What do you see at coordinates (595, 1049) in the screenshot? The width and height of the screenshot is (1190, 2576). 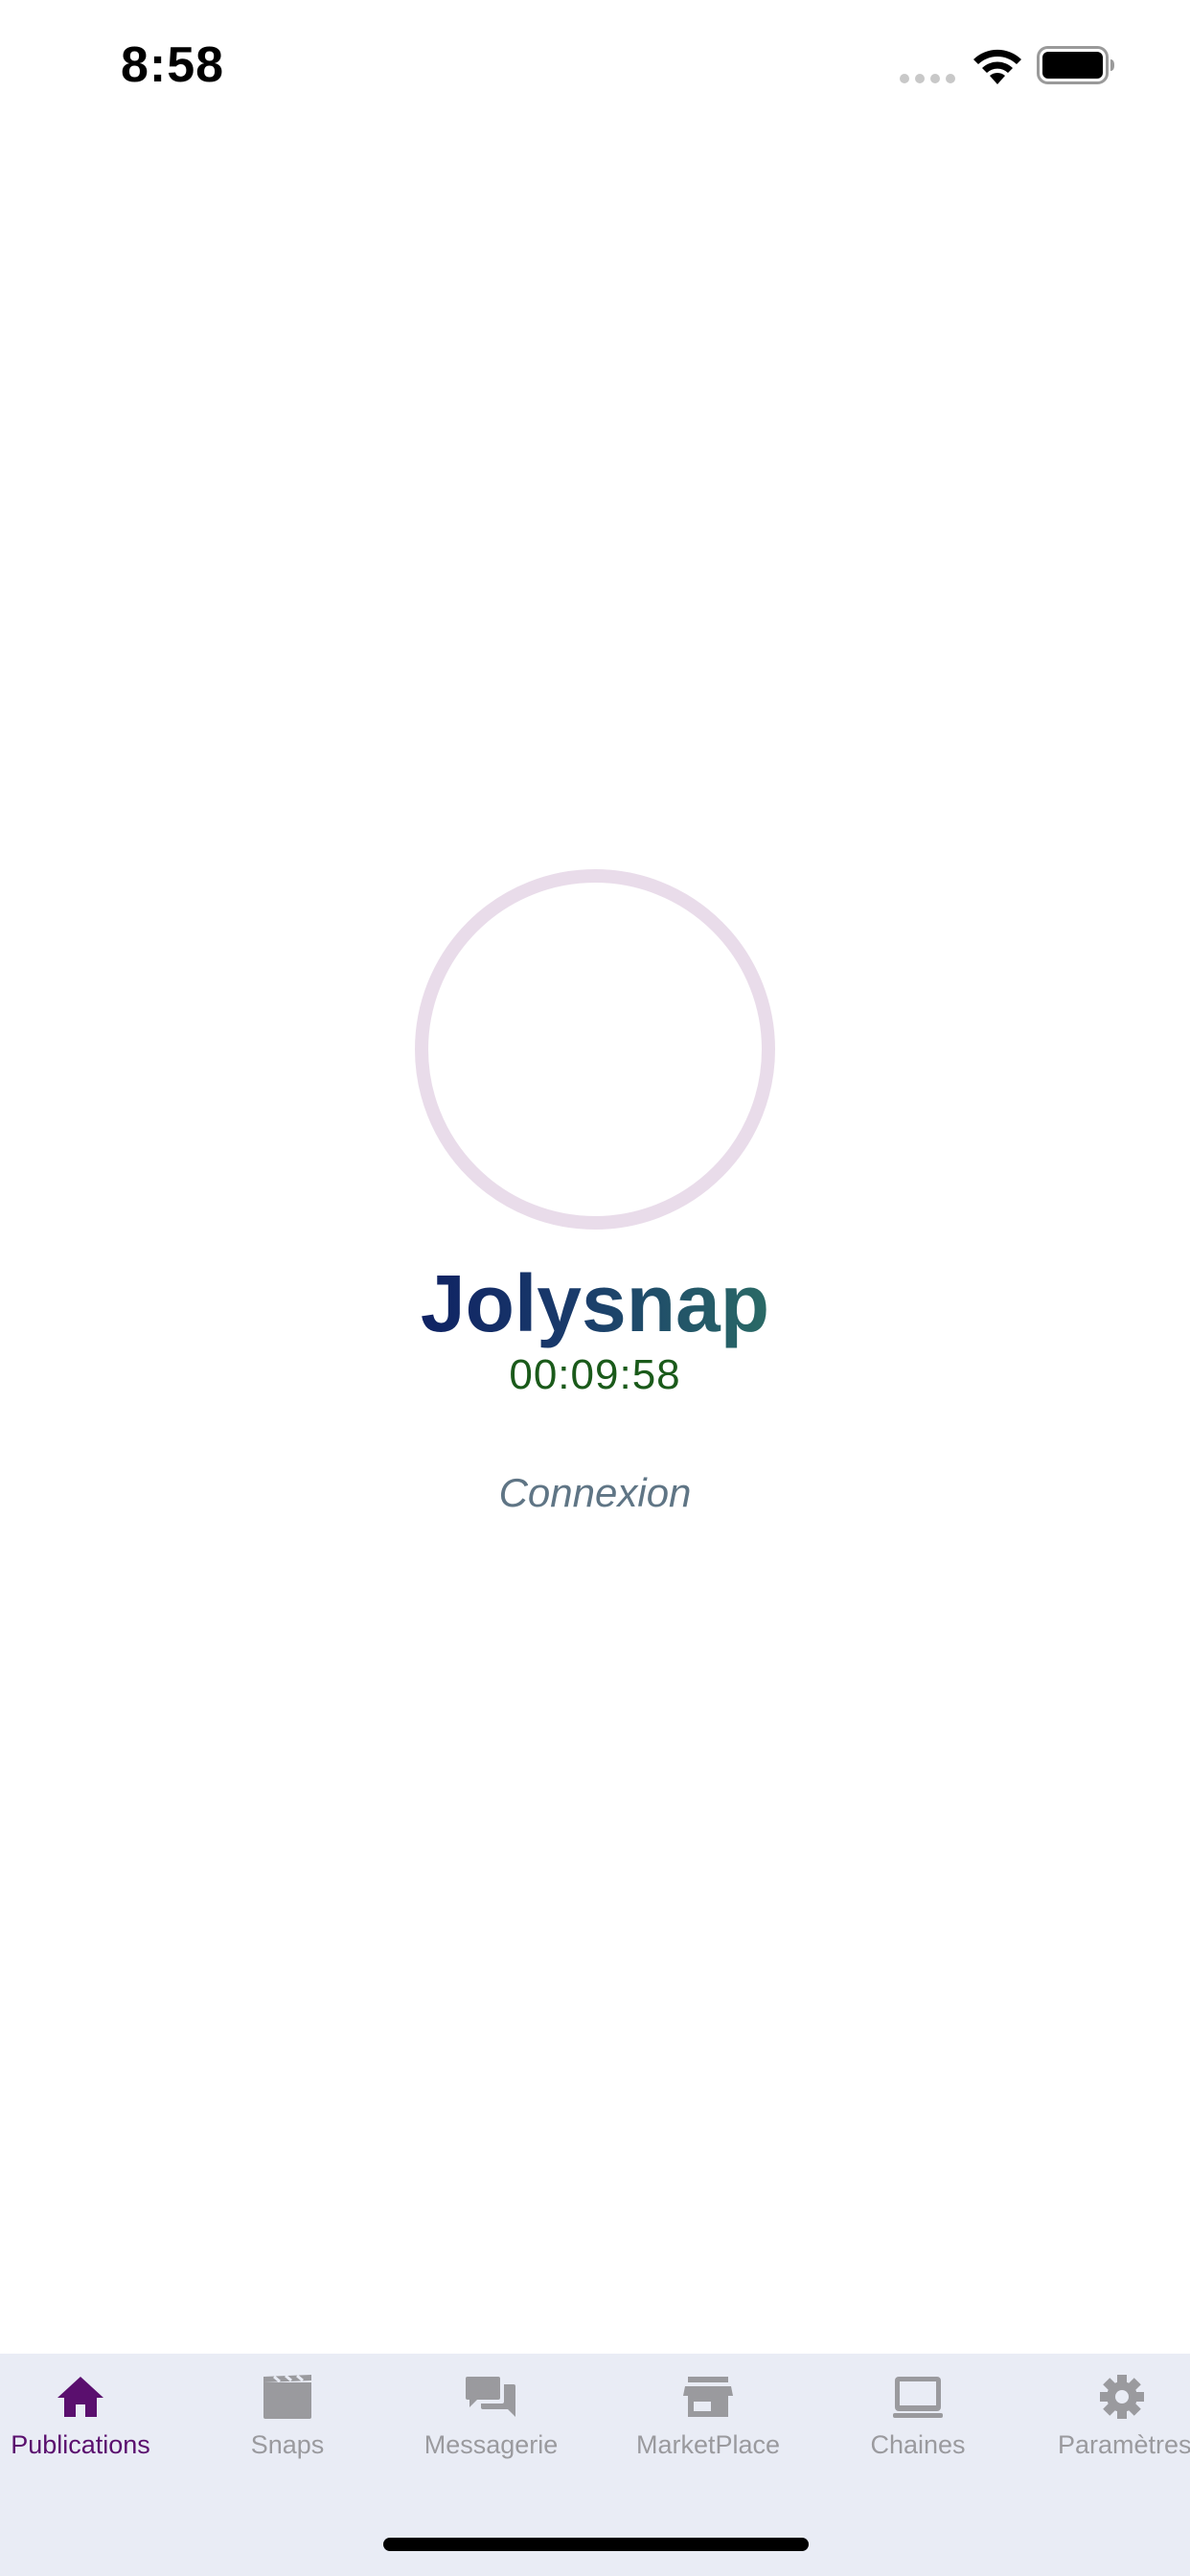 I see `loading-ring` at bounding box center [595, 1049].